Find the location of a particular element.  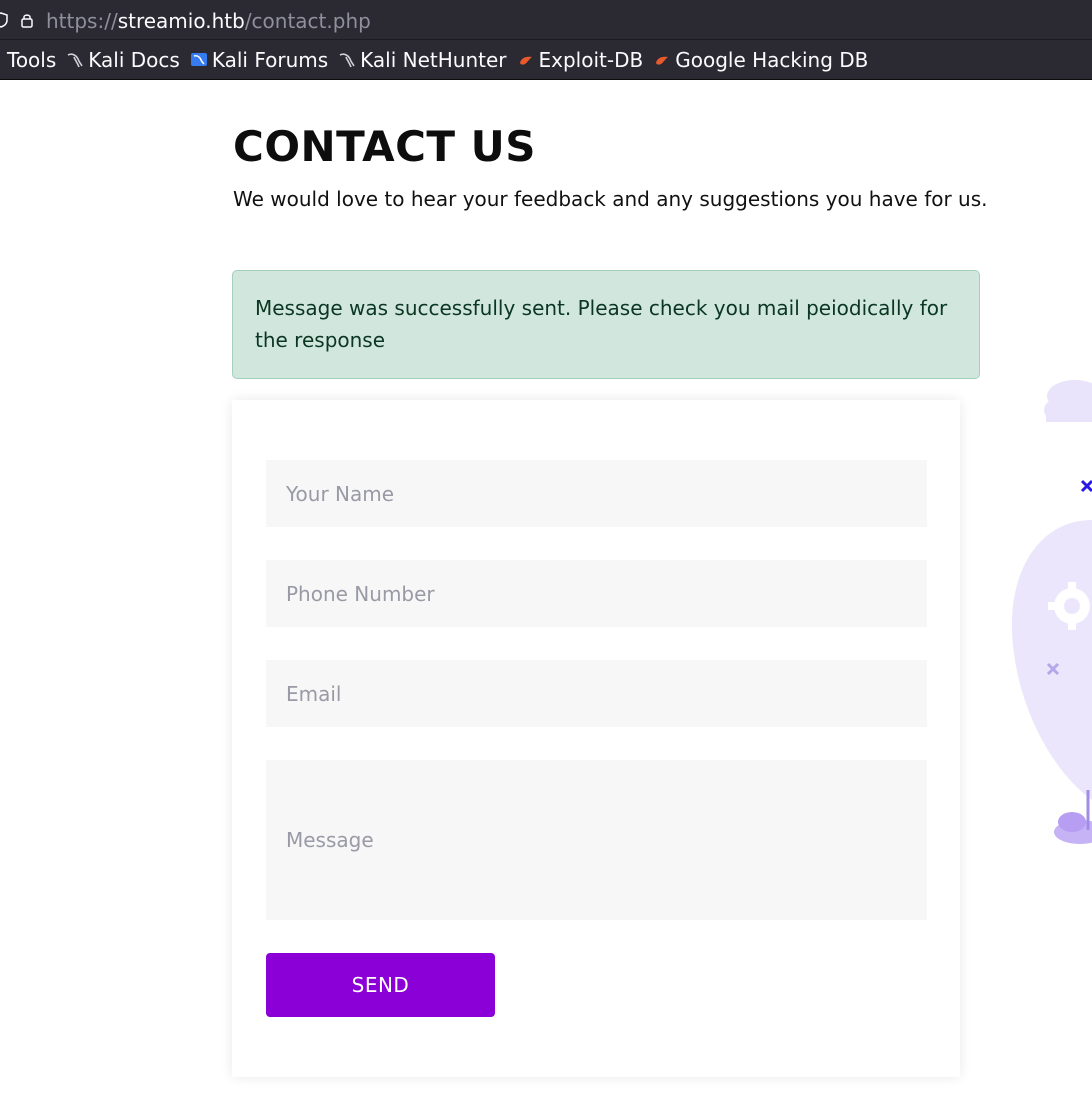

bookmark-kali-forums: Kali Forums is located at coordinates (259, 60).